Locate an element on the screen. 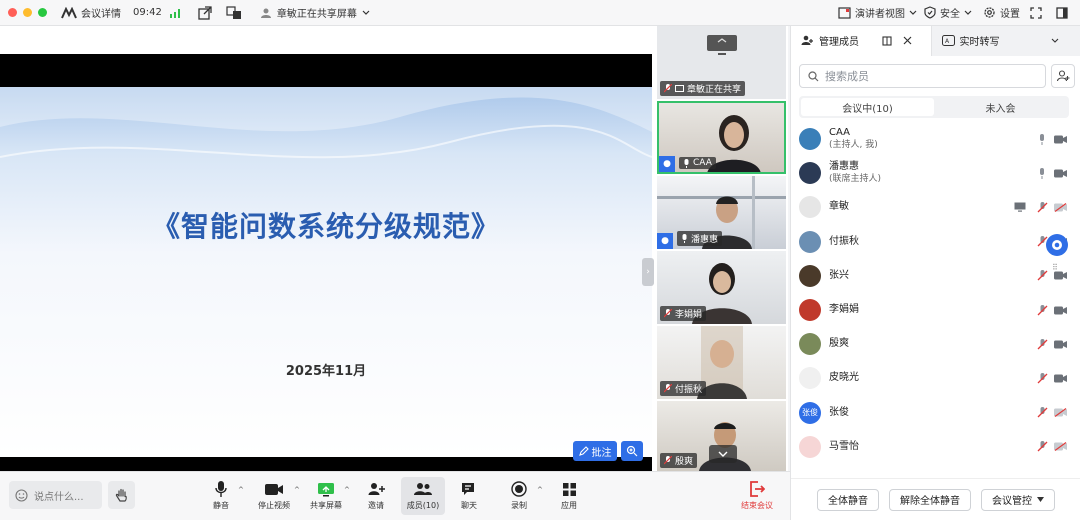 This screenshot has width=1080, height=520. tab-members: 管理成员 is located at coordinates (861, 40).